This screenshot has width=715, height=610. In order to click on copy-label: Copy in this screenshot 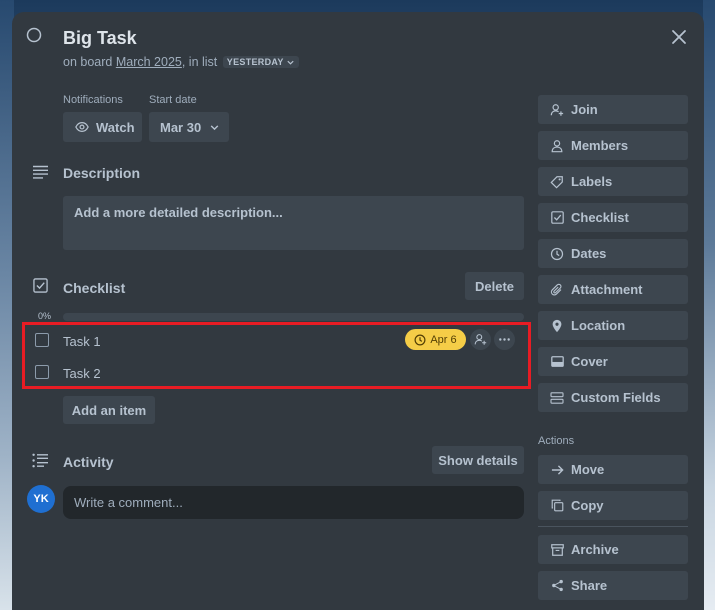, I will do `click(587, 505)`.